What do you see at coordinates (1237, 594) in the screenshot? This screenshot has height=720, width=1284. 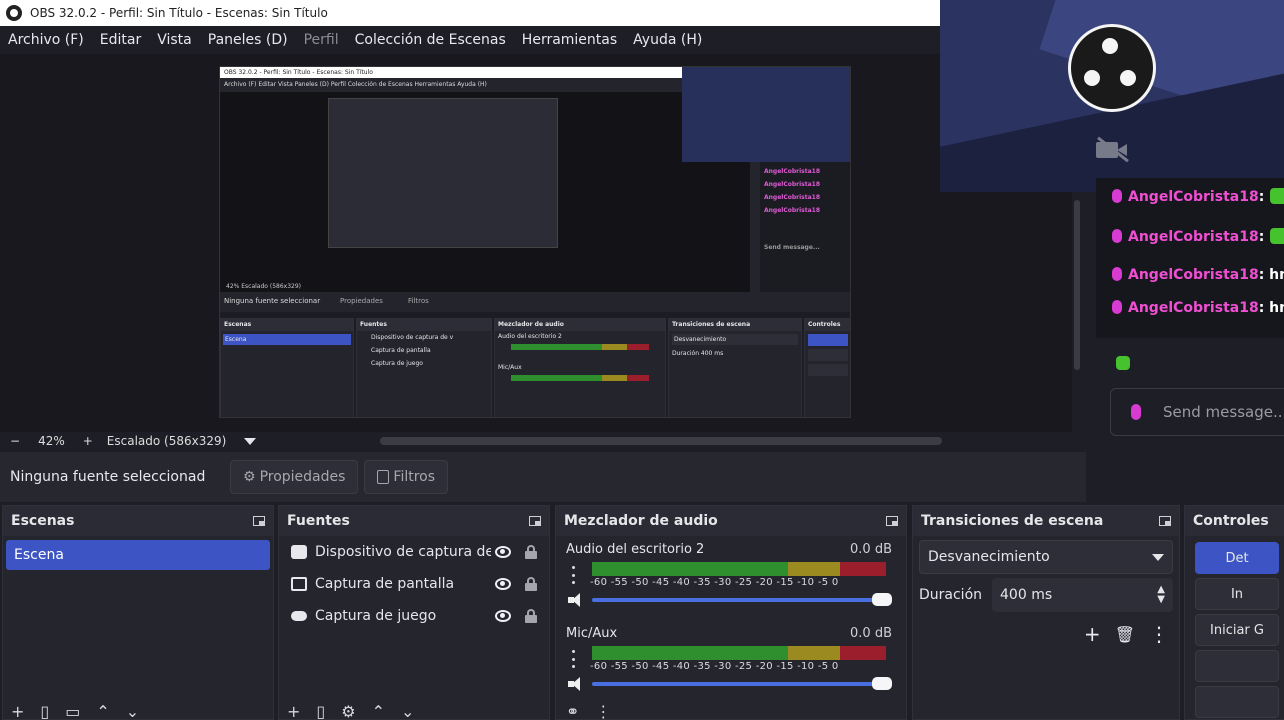 I see `start-recording-button: In` at bounding box center [1237, 594].